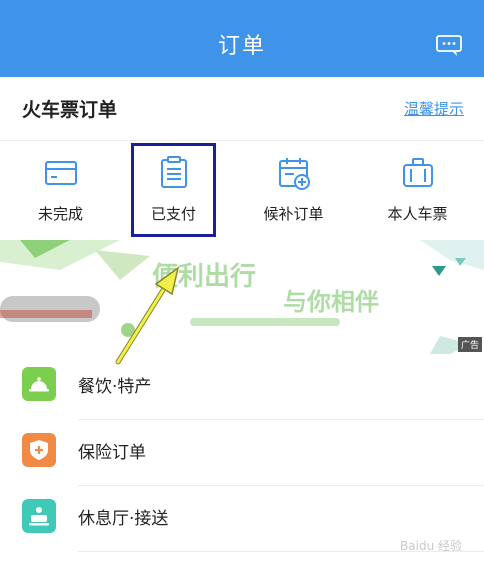  Describe the element at coordinates (431, 546) in the screenshot. I see `watermark: Baidu 经验` at that location.